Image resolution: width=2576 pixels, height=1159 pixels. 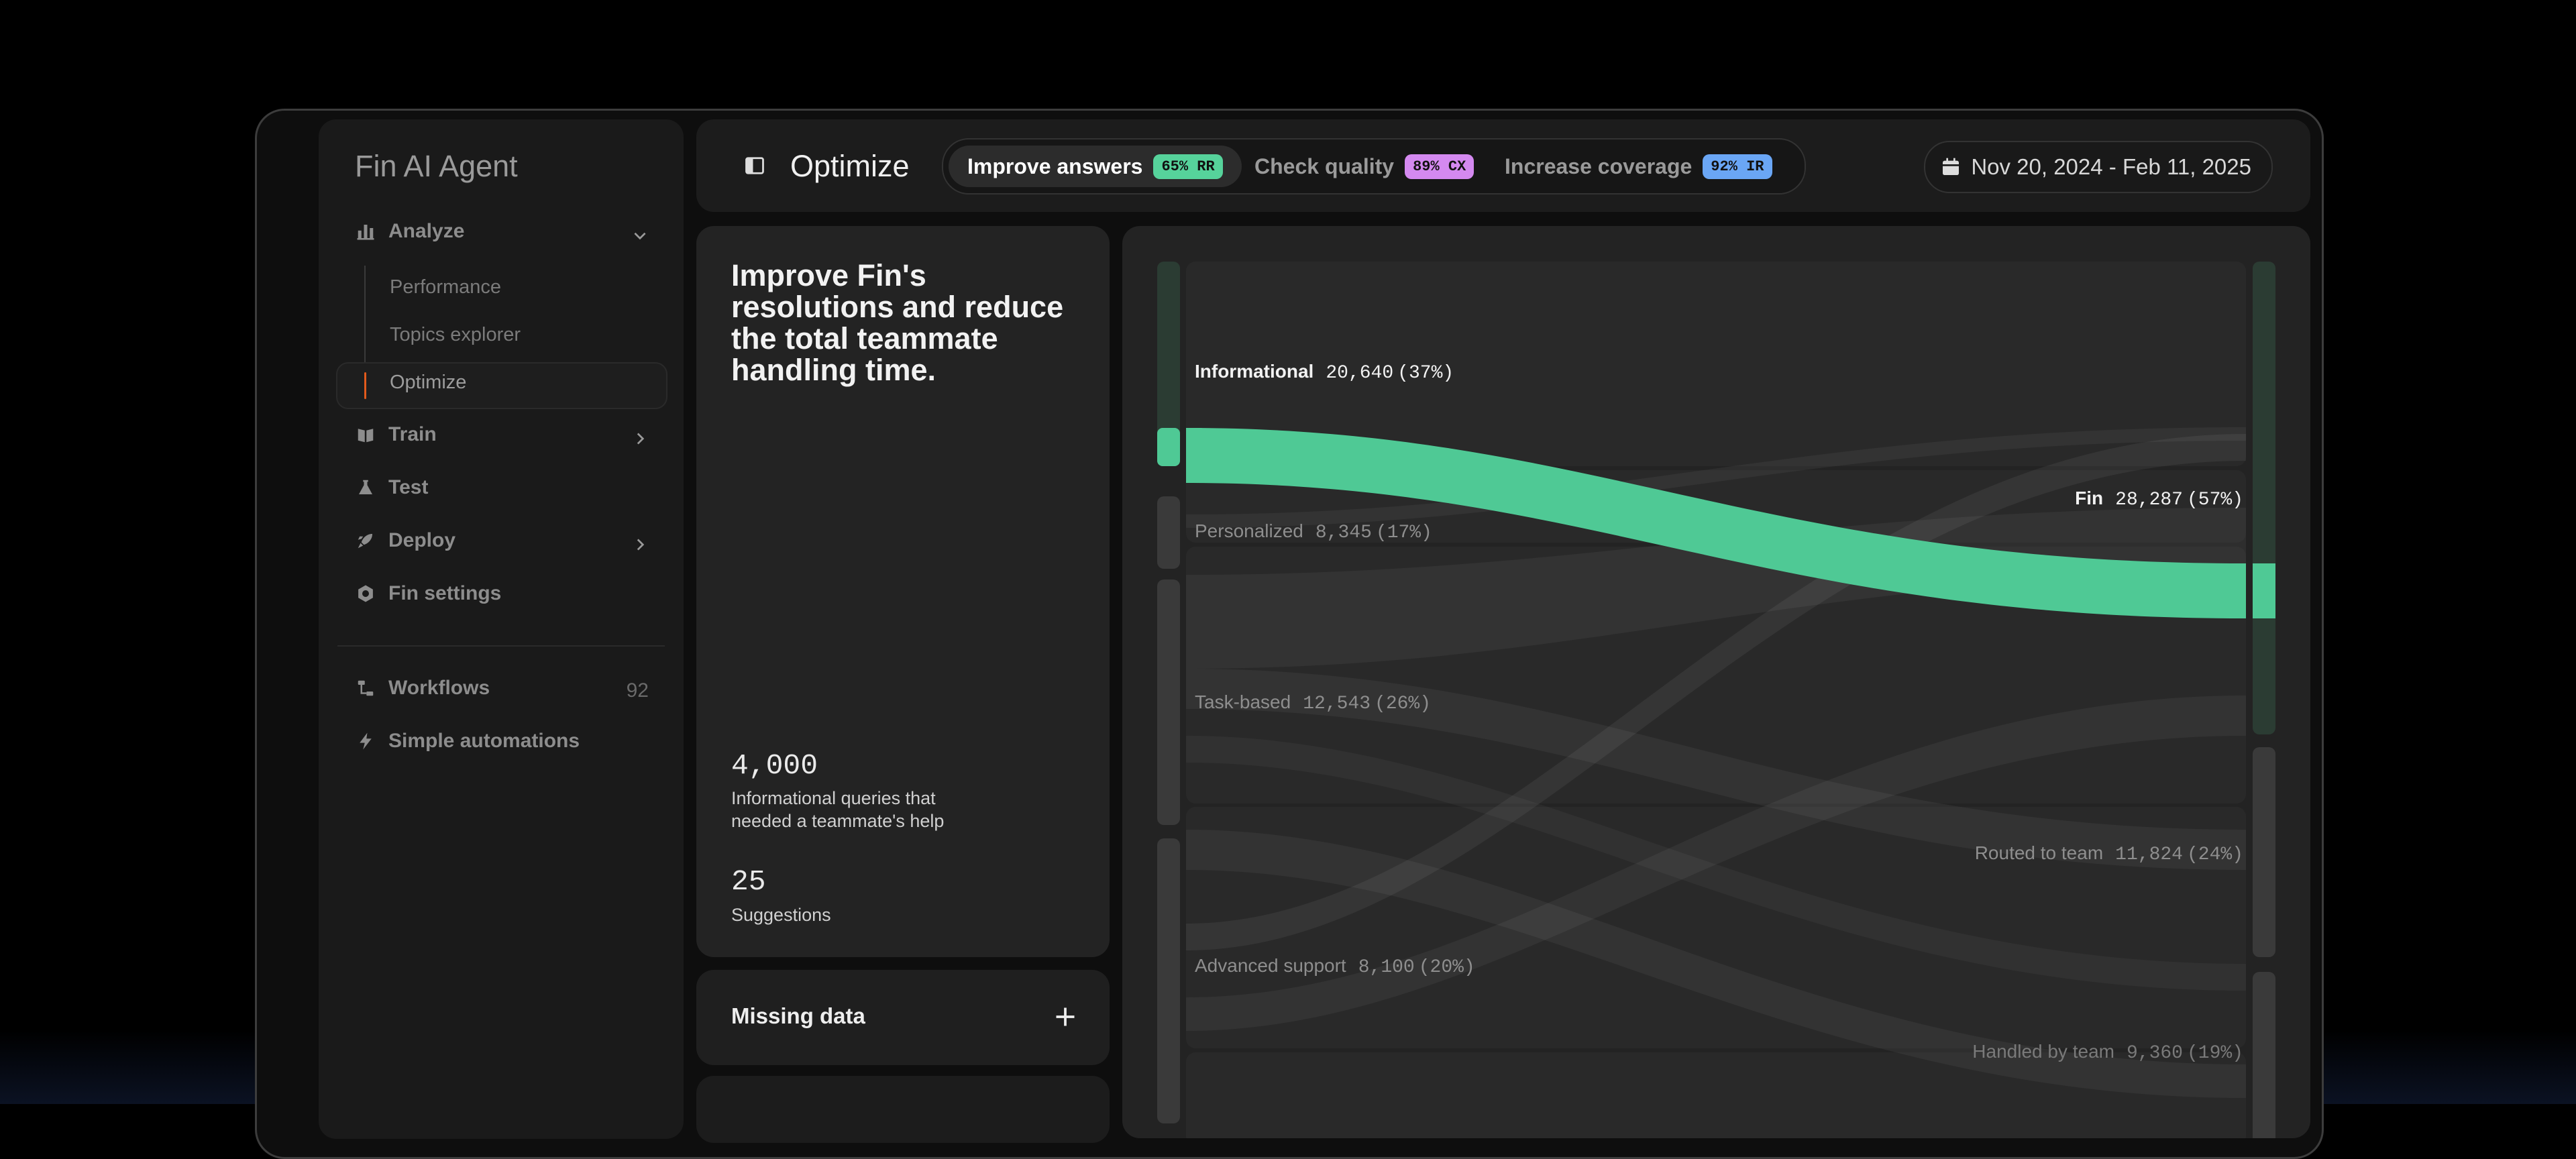 I want to click on label-advanced-support: Advanced support 8,100 (20%), so click(x=1335, y=966).